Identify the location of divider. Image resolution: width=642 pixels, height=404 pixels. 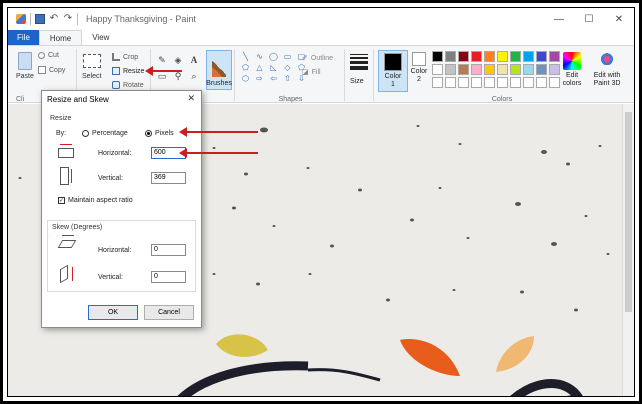
(344, 75).